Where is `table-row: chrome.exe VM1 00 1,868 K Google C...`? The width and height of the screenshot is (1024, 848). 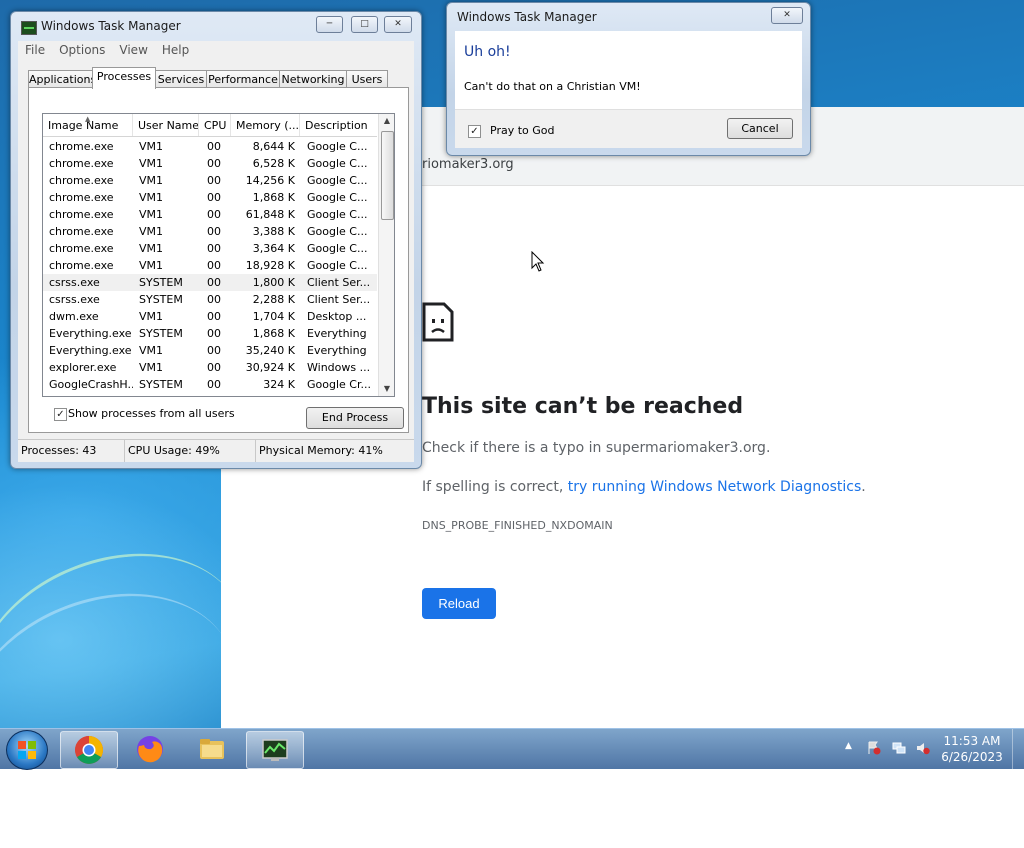
table-row: chrome.exe VM1 00 1,868 K Google C... is located at coordinates (210, 197).